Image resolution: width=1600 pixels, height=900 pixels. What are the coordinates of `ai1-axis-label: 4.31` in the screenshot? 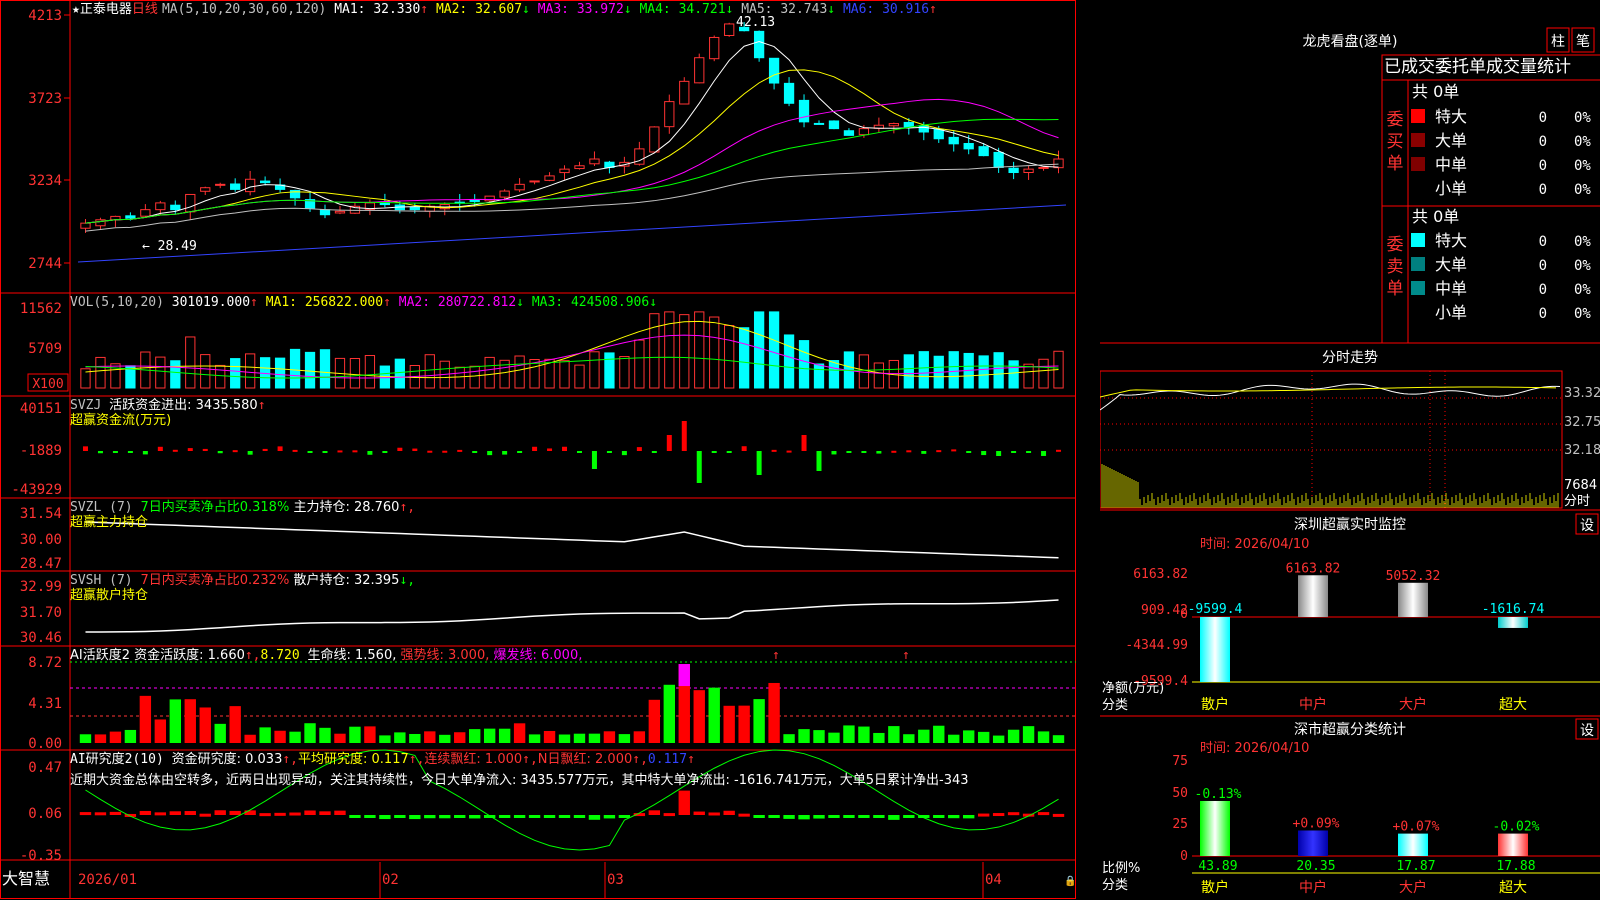 It's located at (45, 704).